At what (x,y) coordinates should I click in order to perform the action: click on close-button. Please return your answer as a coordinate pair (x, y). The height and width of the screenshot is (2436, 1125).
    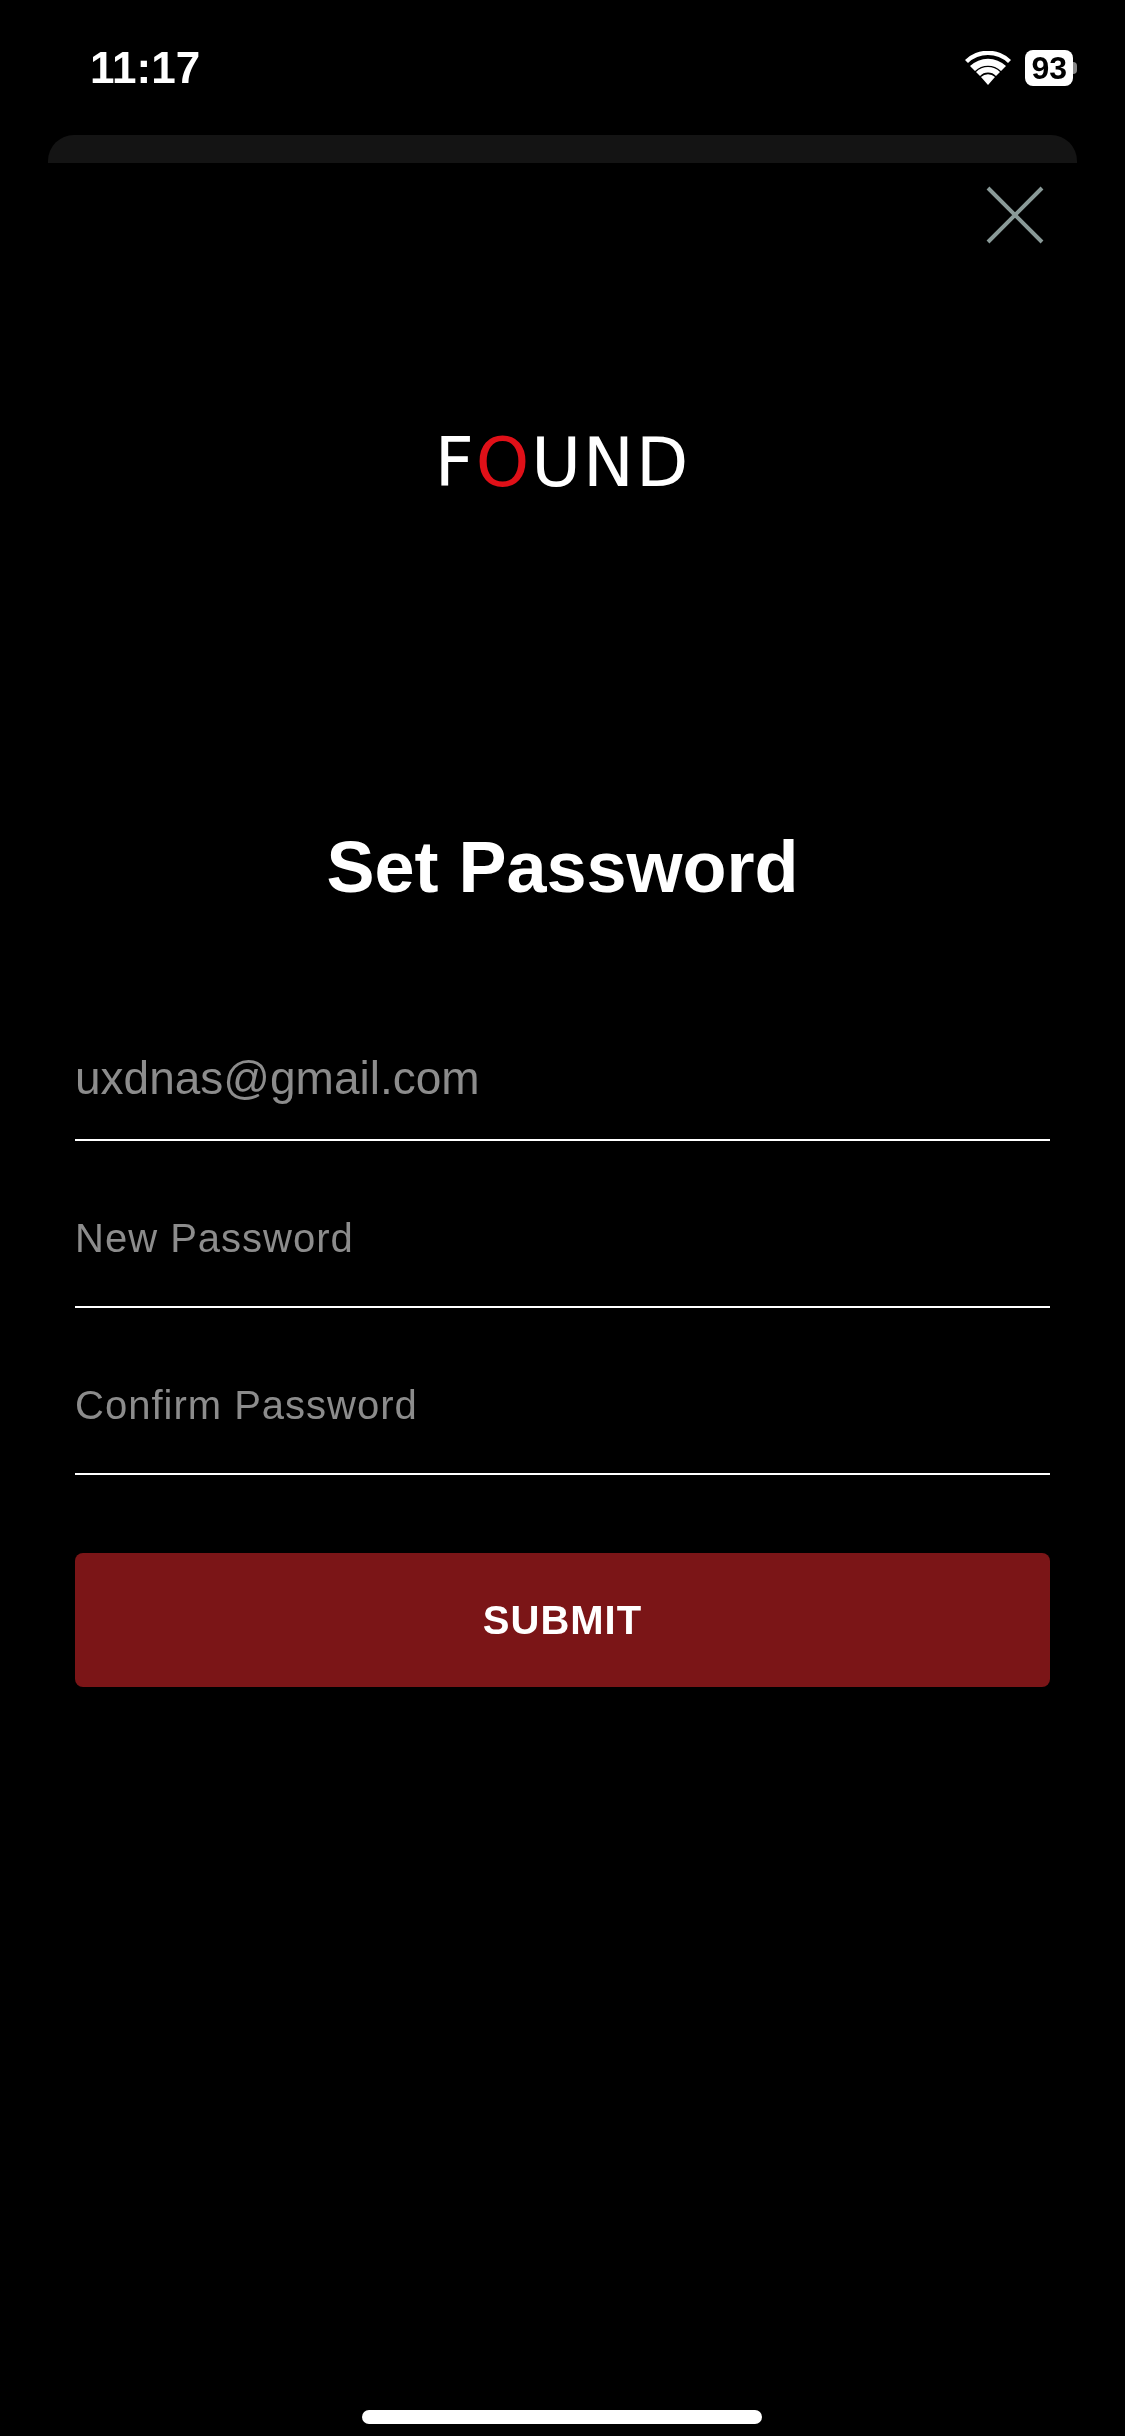
    Looking at the image, I should click on (1015, 215).